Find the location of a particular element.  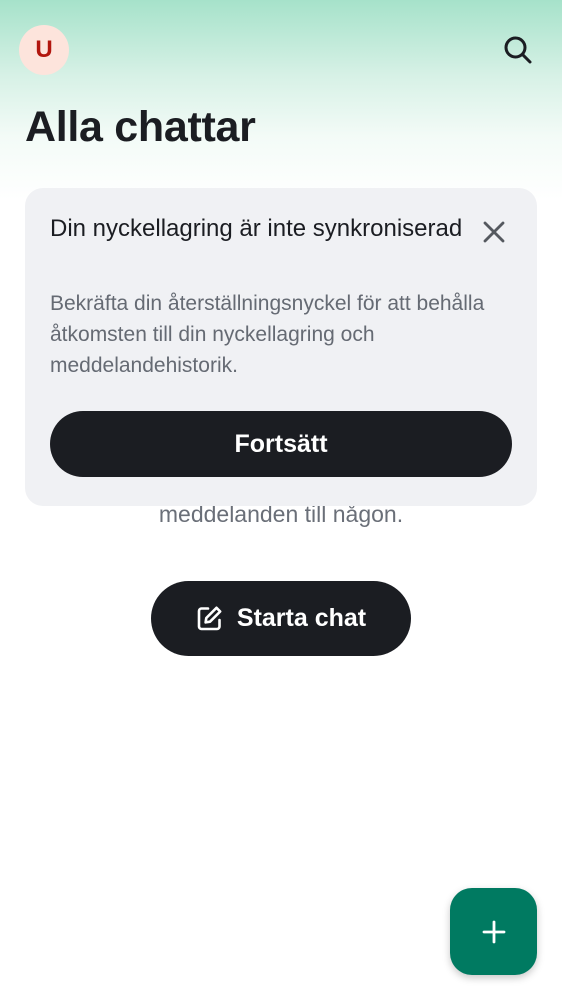

user-avatar: U is located at coordinates (44, 50).